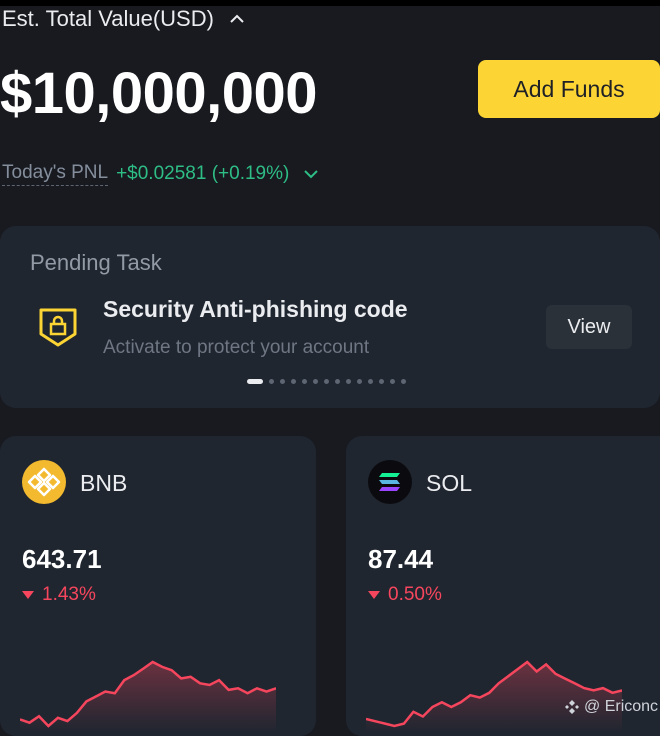 The width and height of the screenshot is (660, 736). Describe the element at coordinates (55, 174) in the screenshot. I see `pnl-label: Today's PNL` at that location.